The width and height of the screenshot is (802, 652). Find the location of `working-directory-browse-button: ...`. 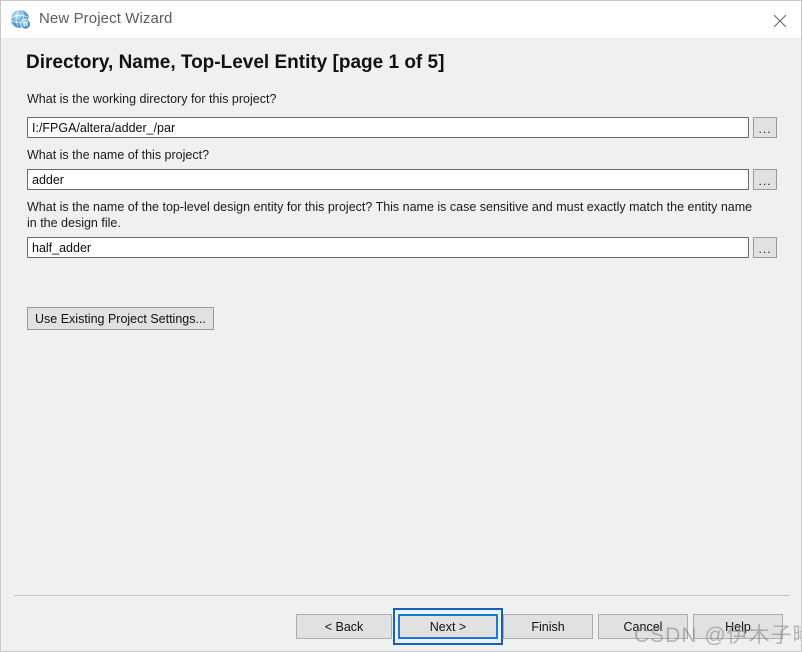

working-directory-browse-button: ... is located at coordinates (765, 127).